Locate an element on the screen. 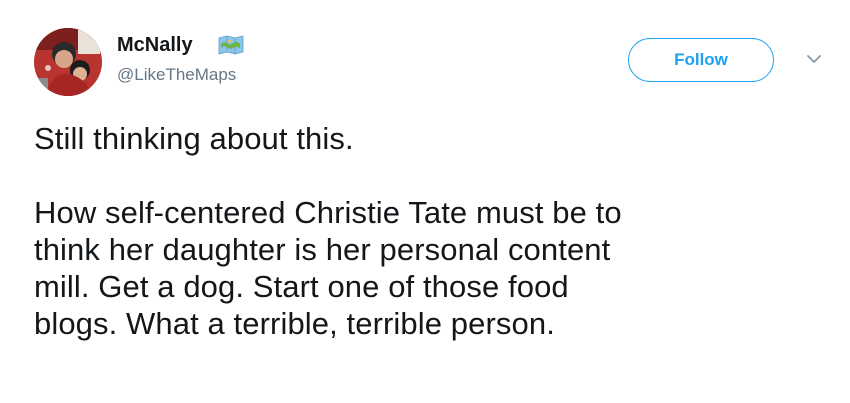  tweet-text-line: blogs. What a terrible, terrible person. is located at coordinates (294, 323).